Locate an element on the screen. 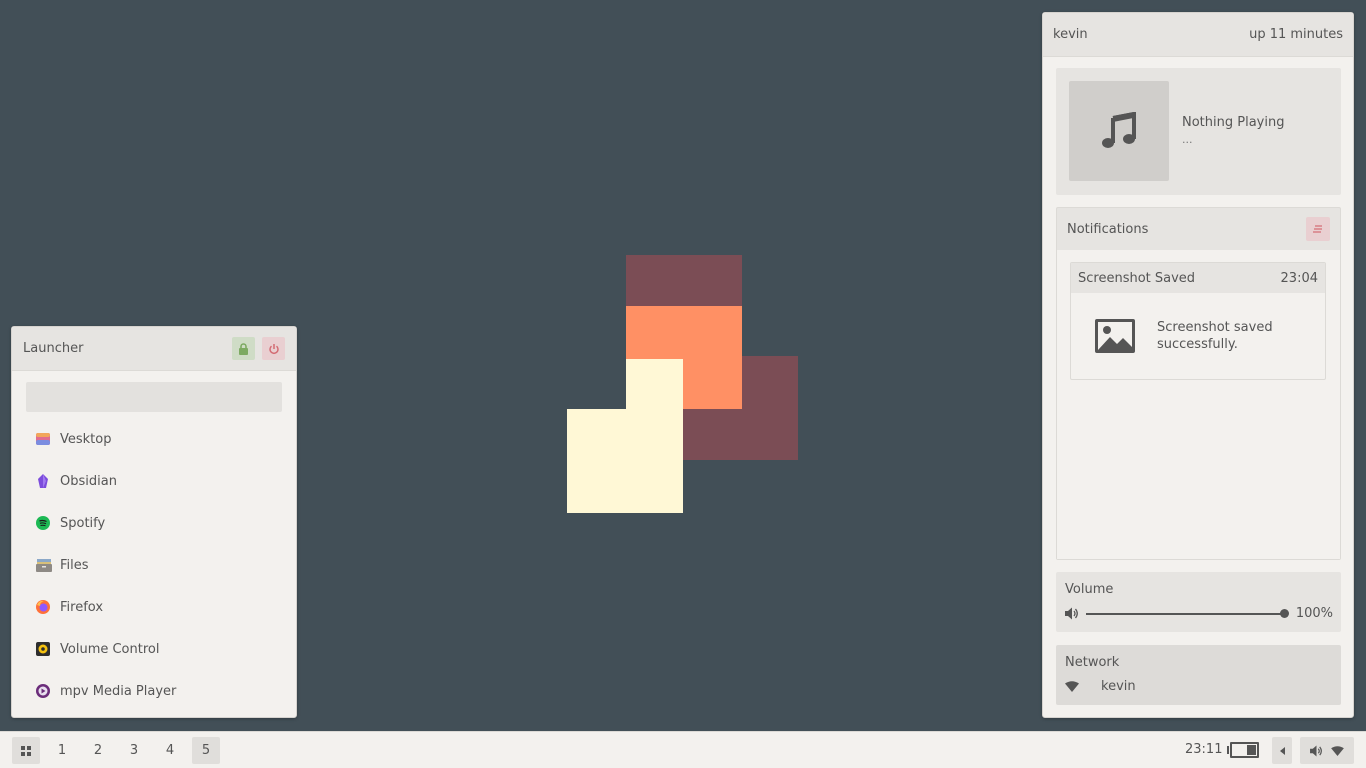 The image size is (1366, 768). clock: 23:11 is located at coordinates (1203, 749).